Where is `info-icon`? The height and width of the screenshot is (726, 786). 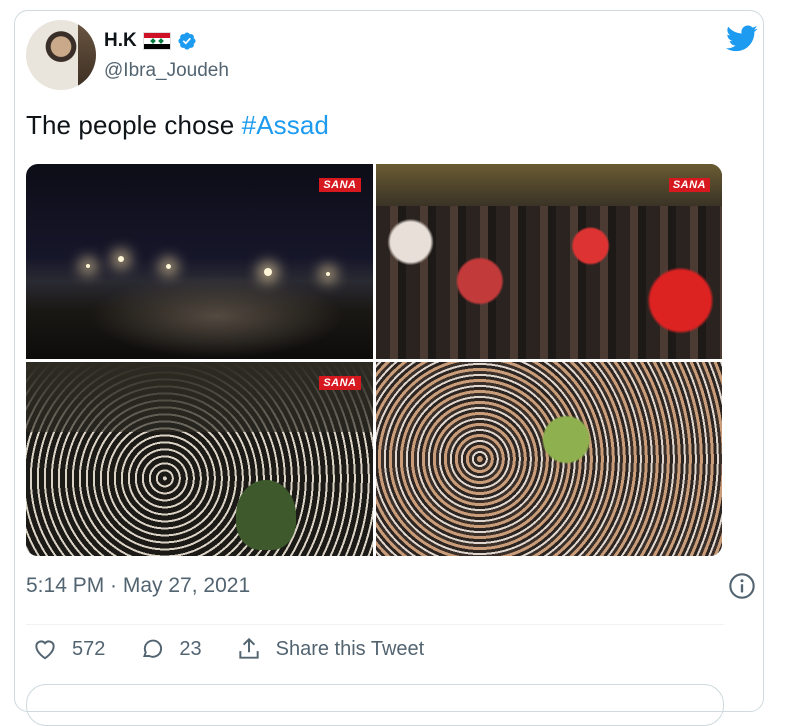 info-icon is located at coordinates (742, 586).